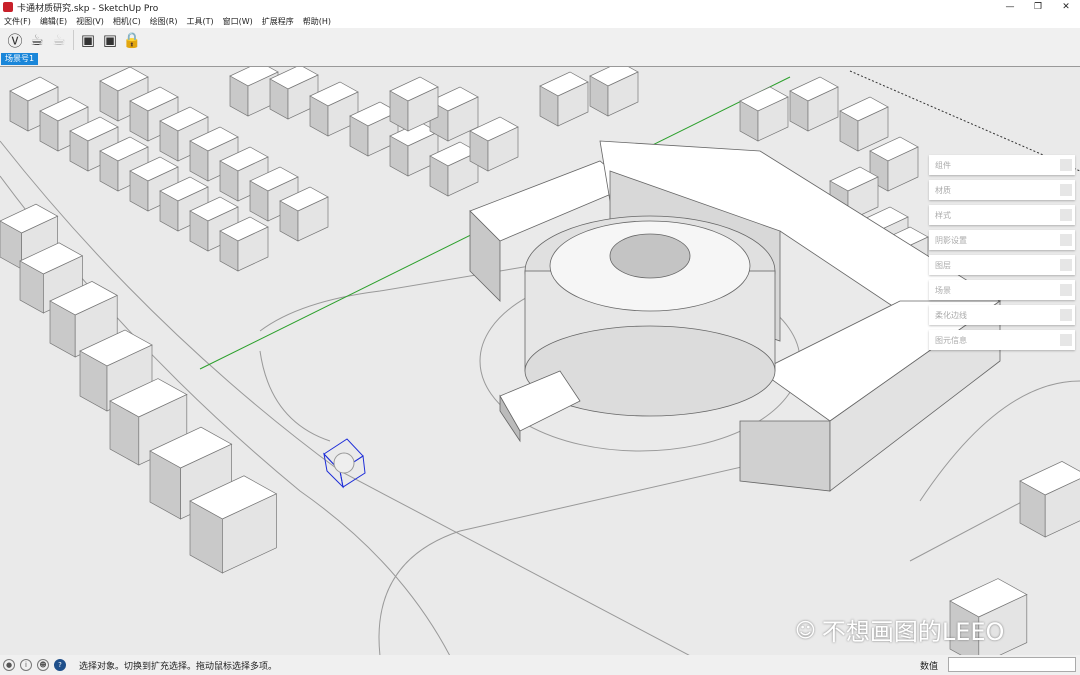  What do you see at coordinates (1002, 240) in the screenshot?
I see `tray-panel: 阴影设置` at bounding box center [1002, 240].